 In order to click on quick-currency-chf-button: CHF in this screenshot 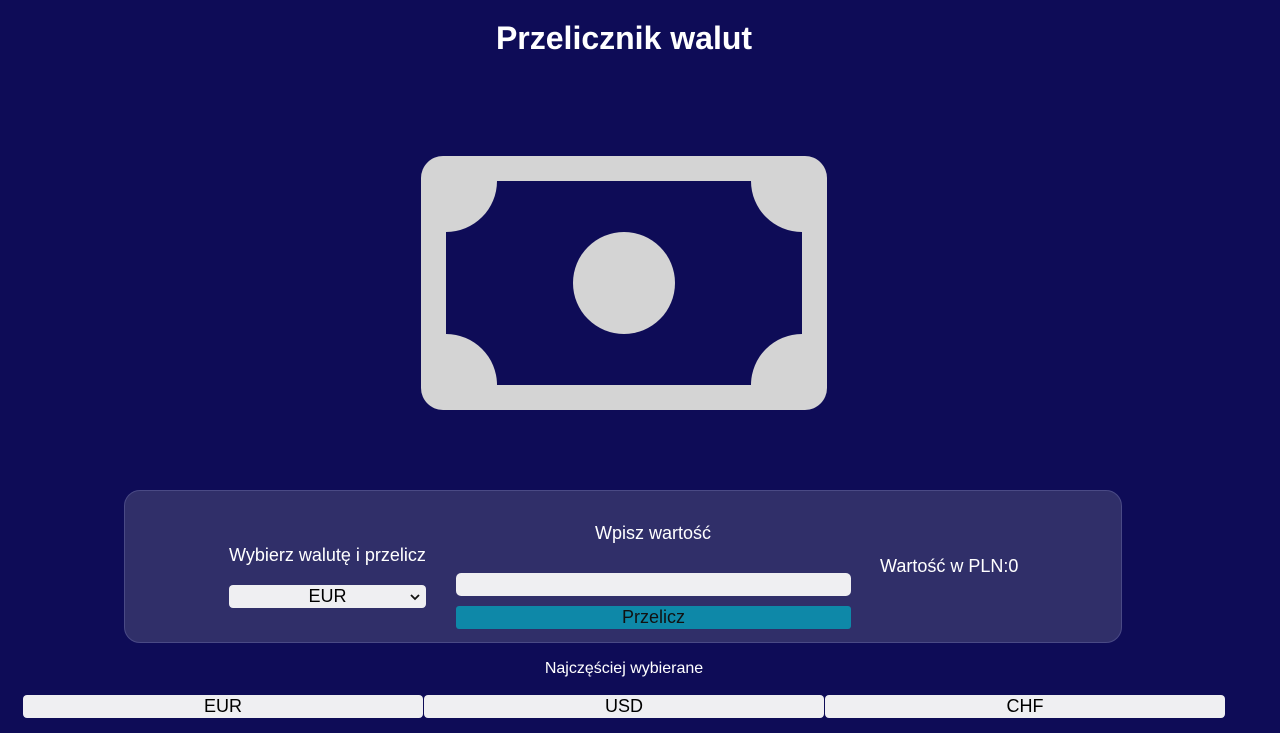, I will do `click(1025, 706)`.